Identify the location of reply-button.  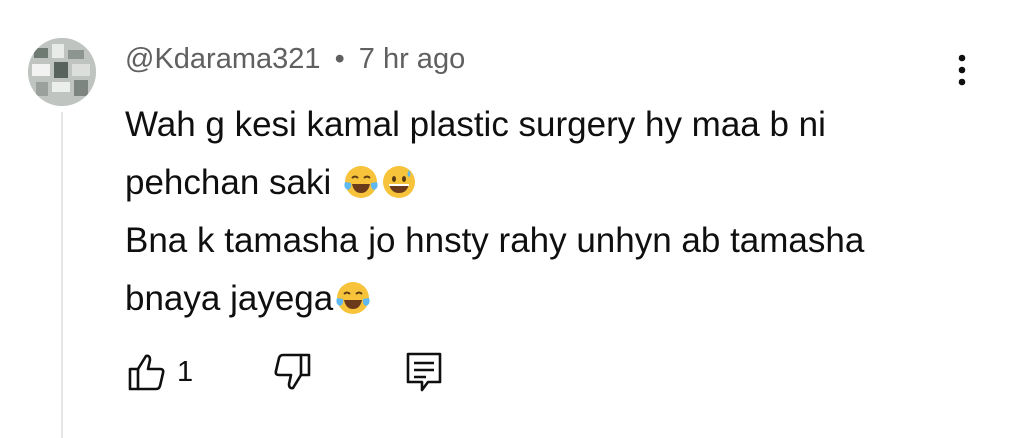
(425, 374).